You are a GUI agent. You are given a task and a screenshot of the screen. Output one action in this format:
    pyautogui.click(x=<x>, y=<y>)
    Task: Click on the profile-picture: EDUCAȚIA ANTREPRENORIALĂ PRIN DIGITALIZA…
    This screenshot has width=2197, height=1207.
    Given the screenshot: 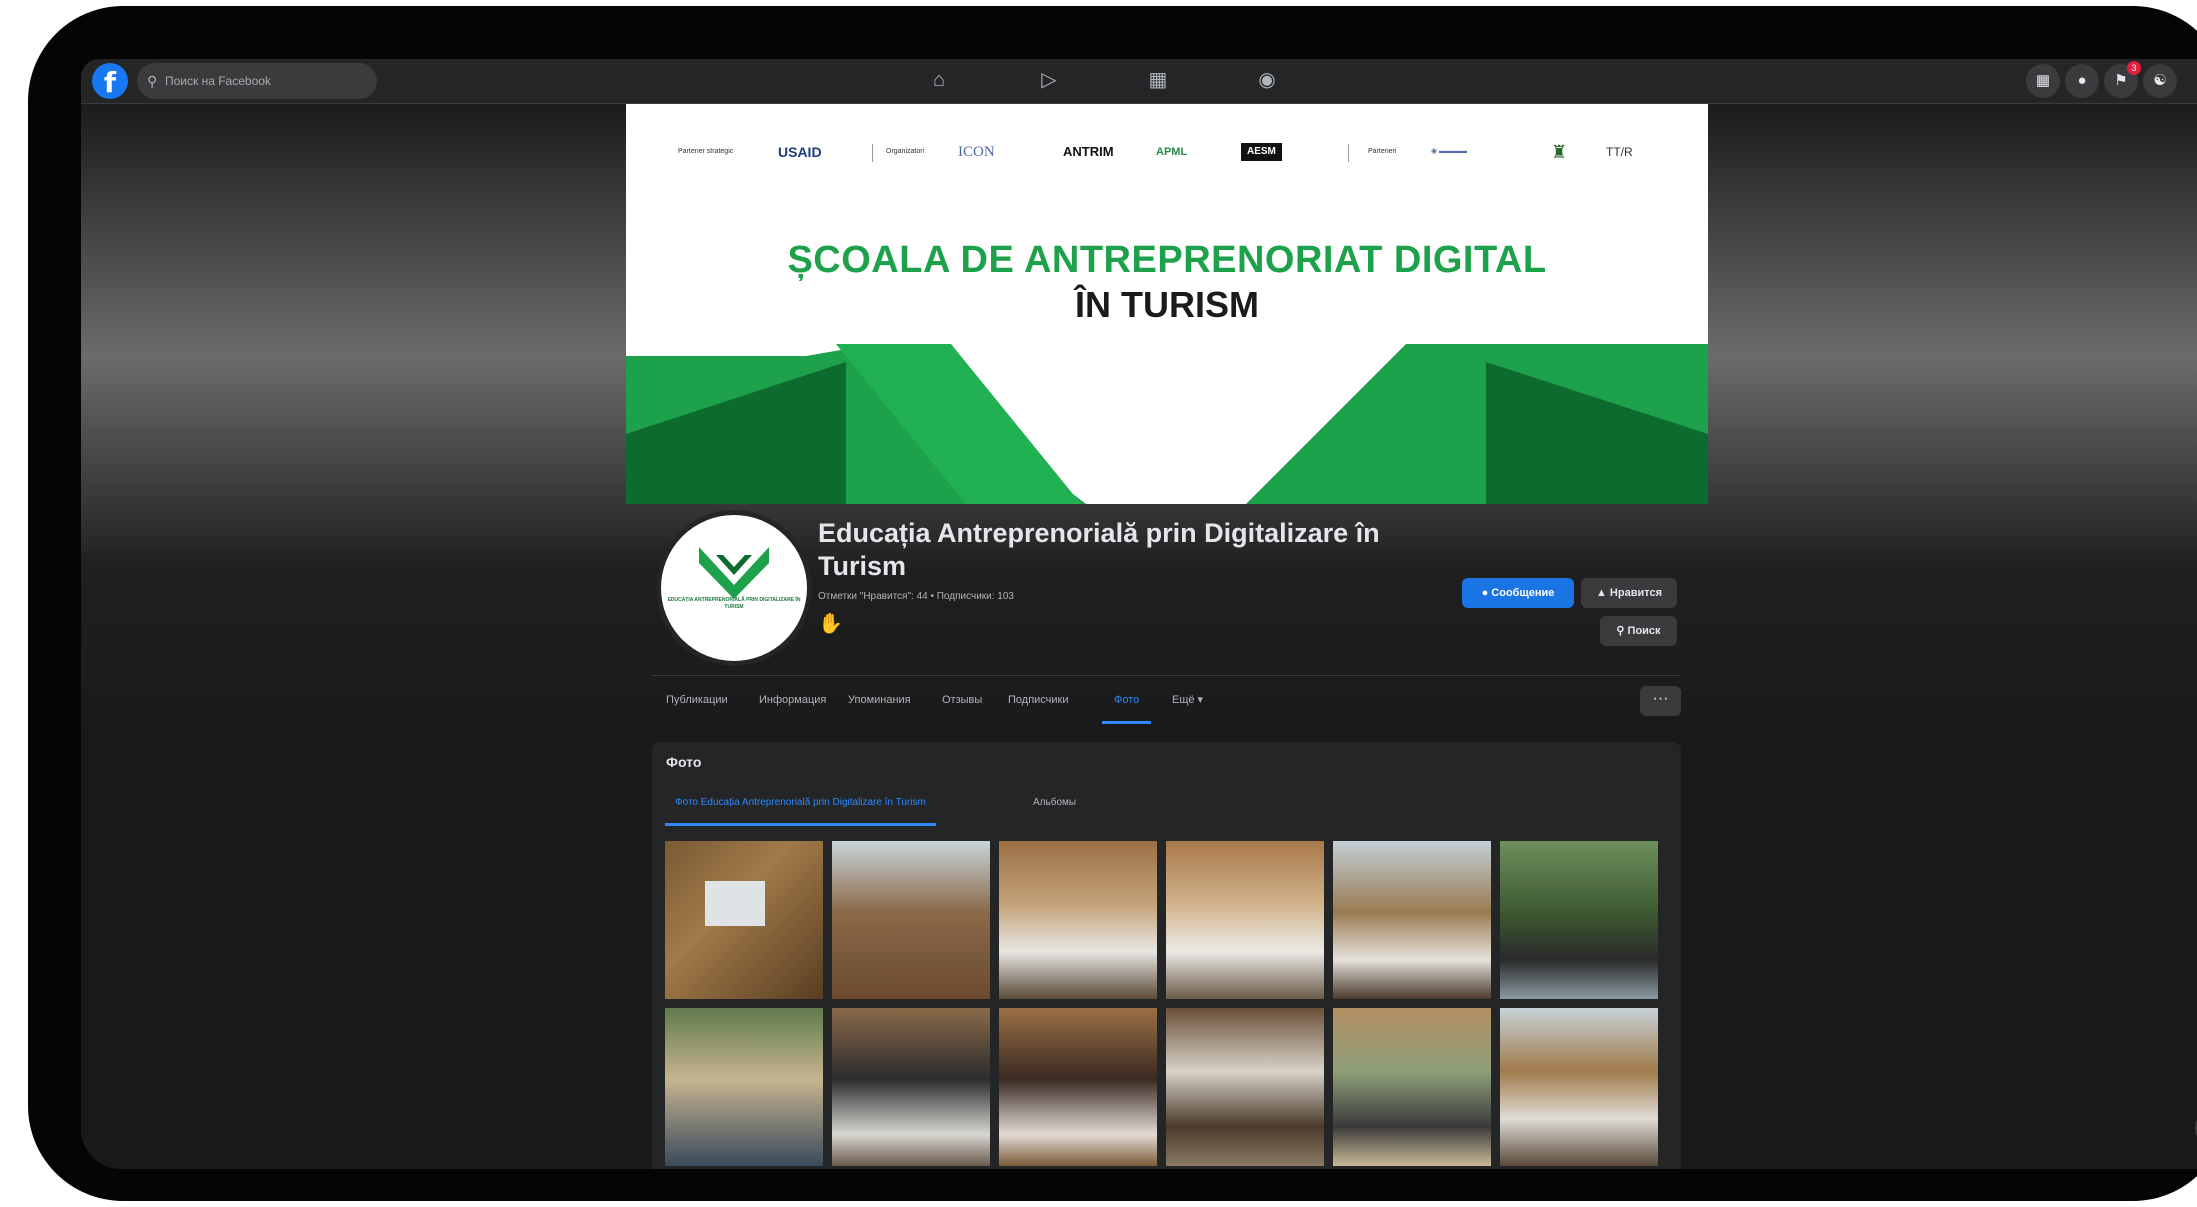 What is the action you would take?
    pyautogui.click(x=734, y=588)
    